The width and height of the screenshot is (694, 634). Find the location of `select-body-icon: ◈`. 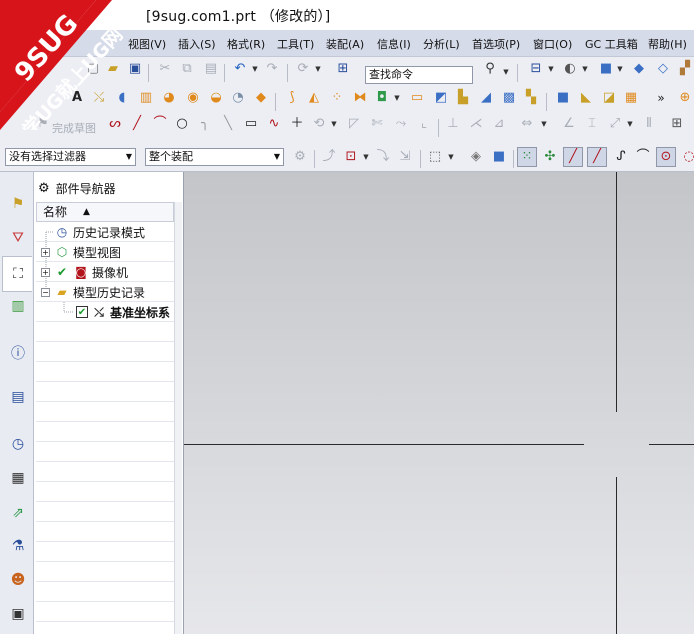

select-body-icon: ◈ is located at coordinates (476, 157).